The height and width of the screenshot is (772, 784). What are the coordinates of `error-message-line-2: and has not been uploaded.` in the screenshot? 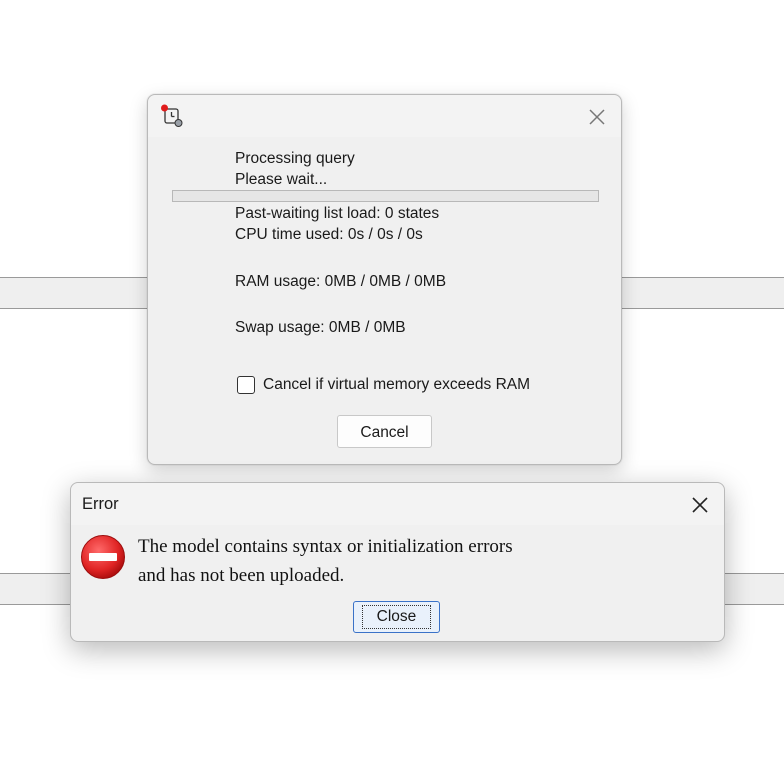 It's located at (241, 575).